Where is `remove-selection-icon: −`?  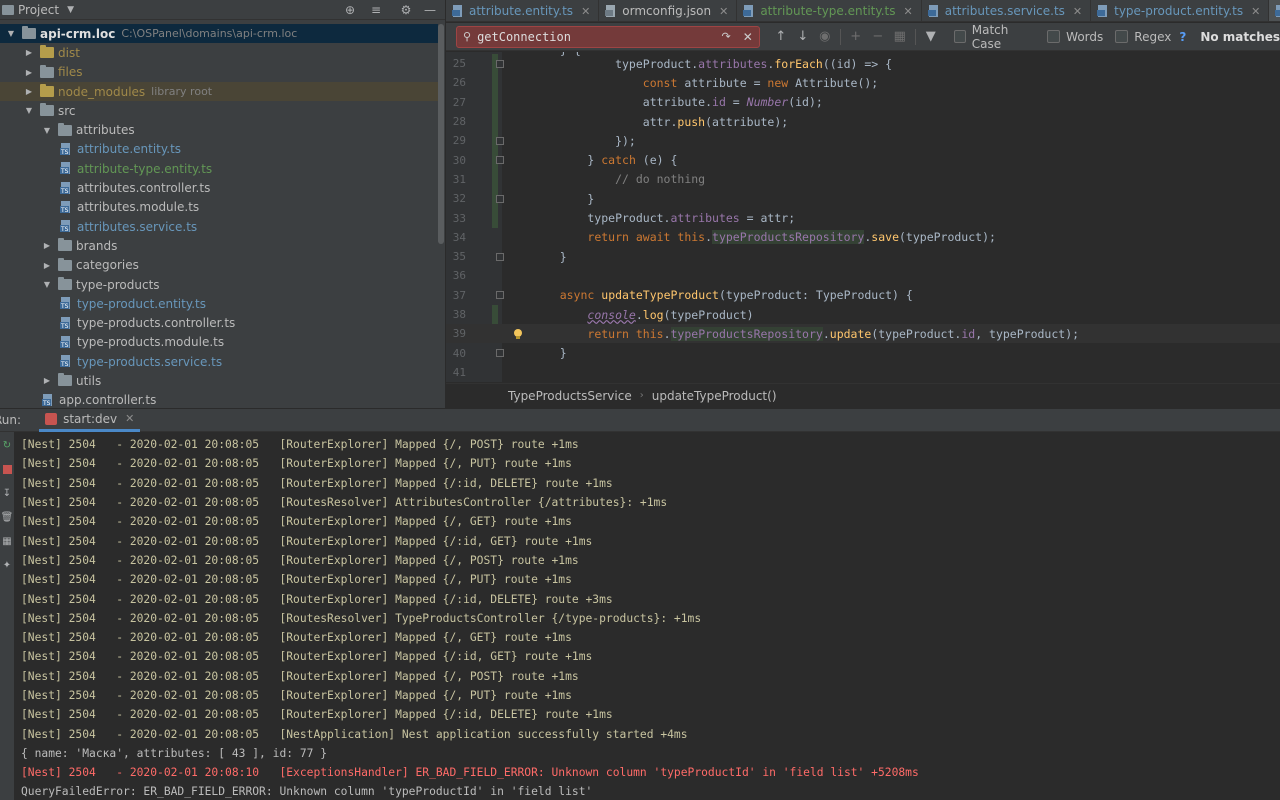 remove-selection-icon: − is located at coordinates (878, 36).